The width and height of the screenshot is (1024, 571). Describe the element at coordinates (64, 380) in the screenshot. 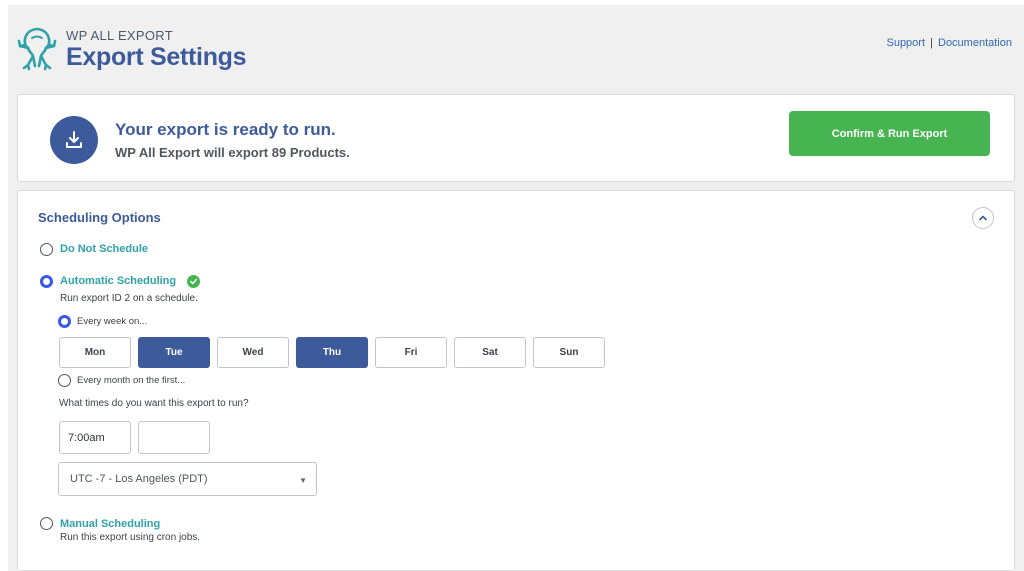

I see `every-month-radio` at that location.